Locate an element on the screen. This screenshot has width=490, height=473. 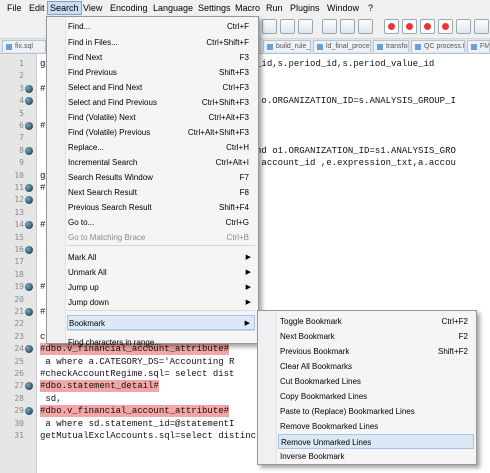
menu-item-incremental-search: Incremental Search Ctrl+Alt+I is located at coordinates (161, 162).